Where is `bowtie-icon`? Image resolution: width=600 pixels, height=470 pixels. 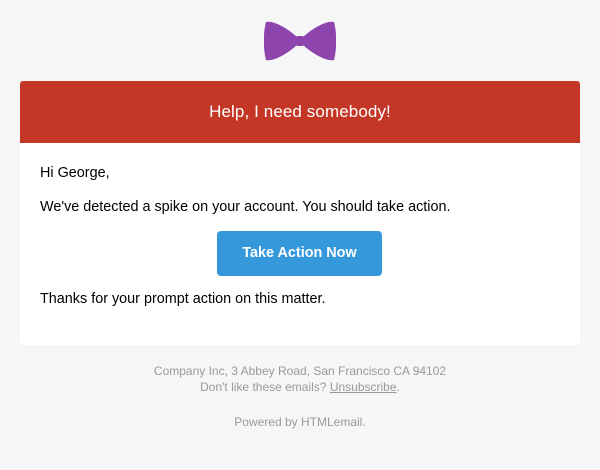 bowtie-icon is located at coordinates (300, 41).